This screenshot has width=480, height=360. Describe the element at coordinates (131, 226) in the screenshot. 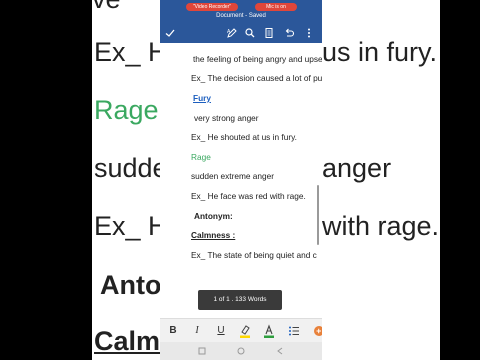

I see `bg-line: Ex_ H` at that location.